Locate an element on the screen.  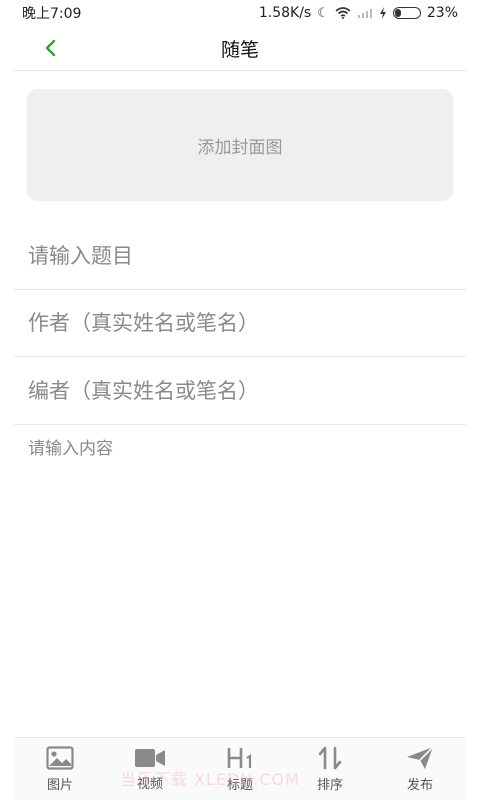
add-cover-button: 添加封面图 is located at coordinates (240, 145).